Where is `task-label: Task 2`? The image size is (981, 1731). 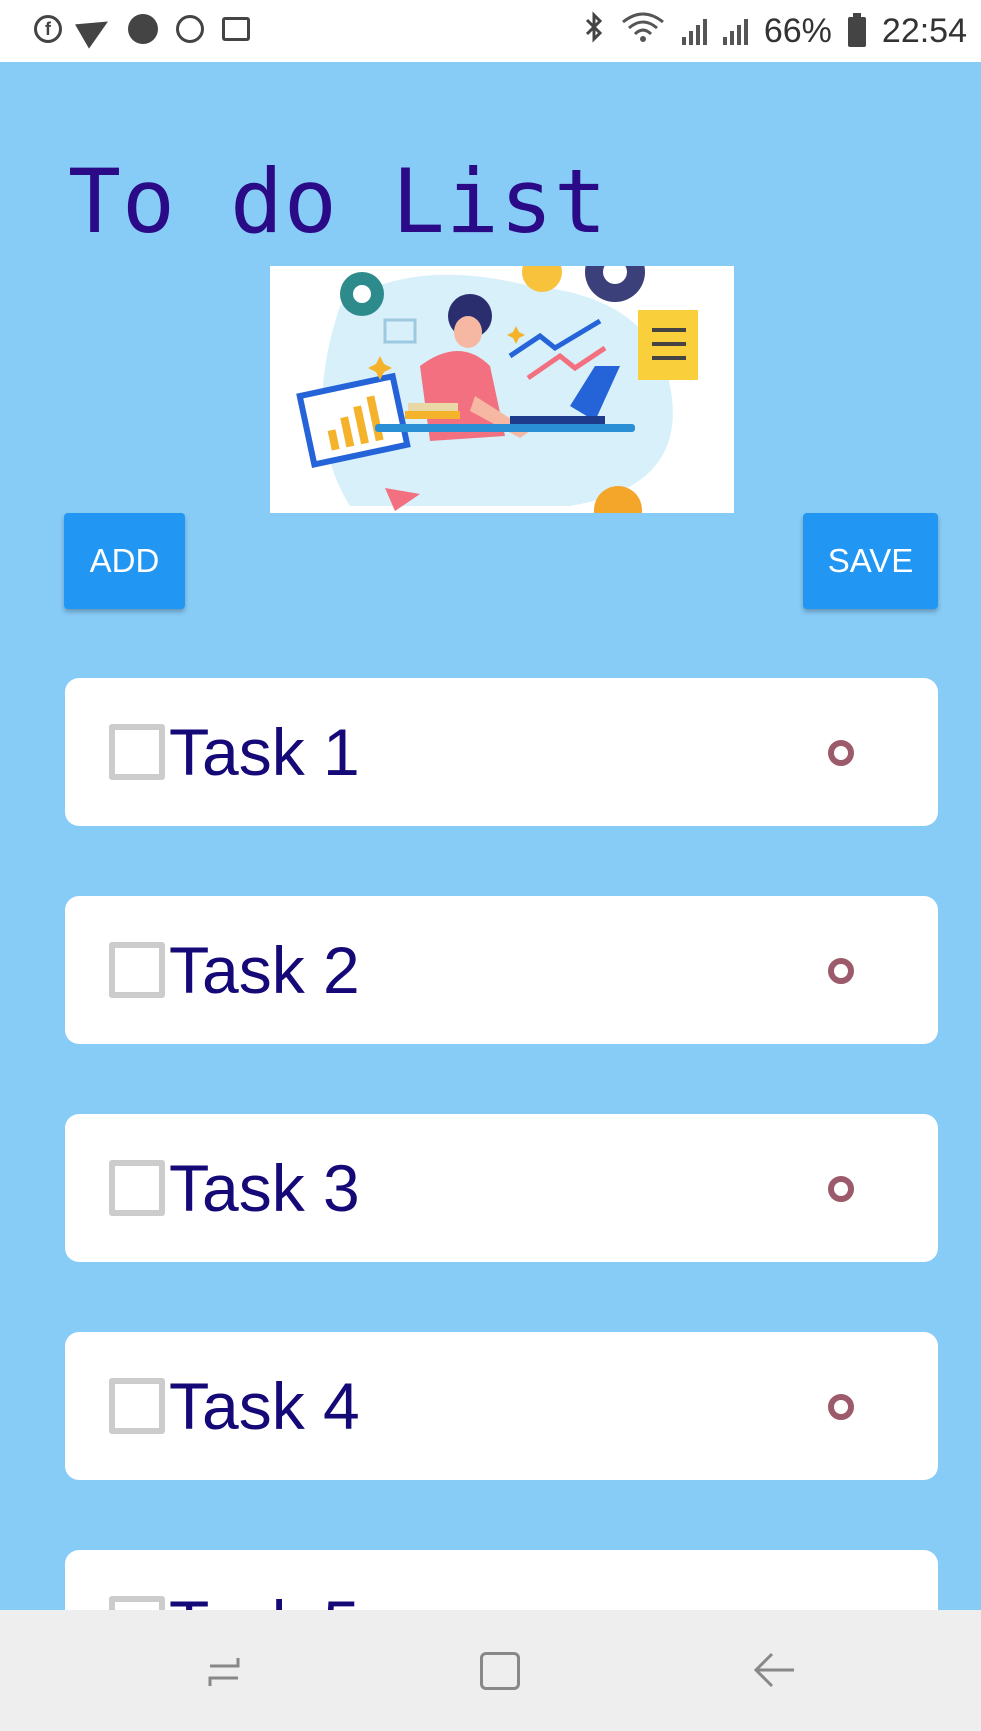
task-label: Task 2 is located at coordinates (264, 970).